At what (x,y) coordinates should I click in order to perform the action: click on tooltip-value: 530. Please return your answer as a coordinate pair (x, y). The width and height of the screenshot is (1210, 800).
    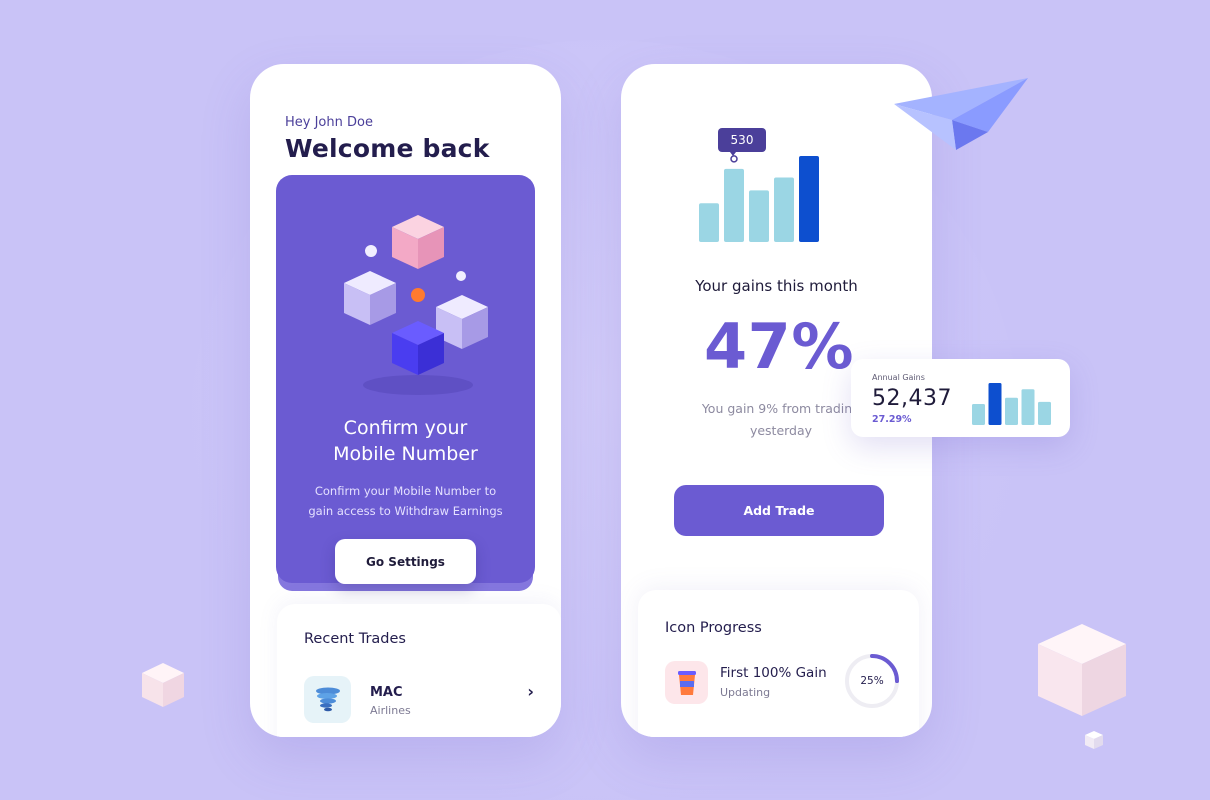
    Looking at the image, I should click on (742, 140).